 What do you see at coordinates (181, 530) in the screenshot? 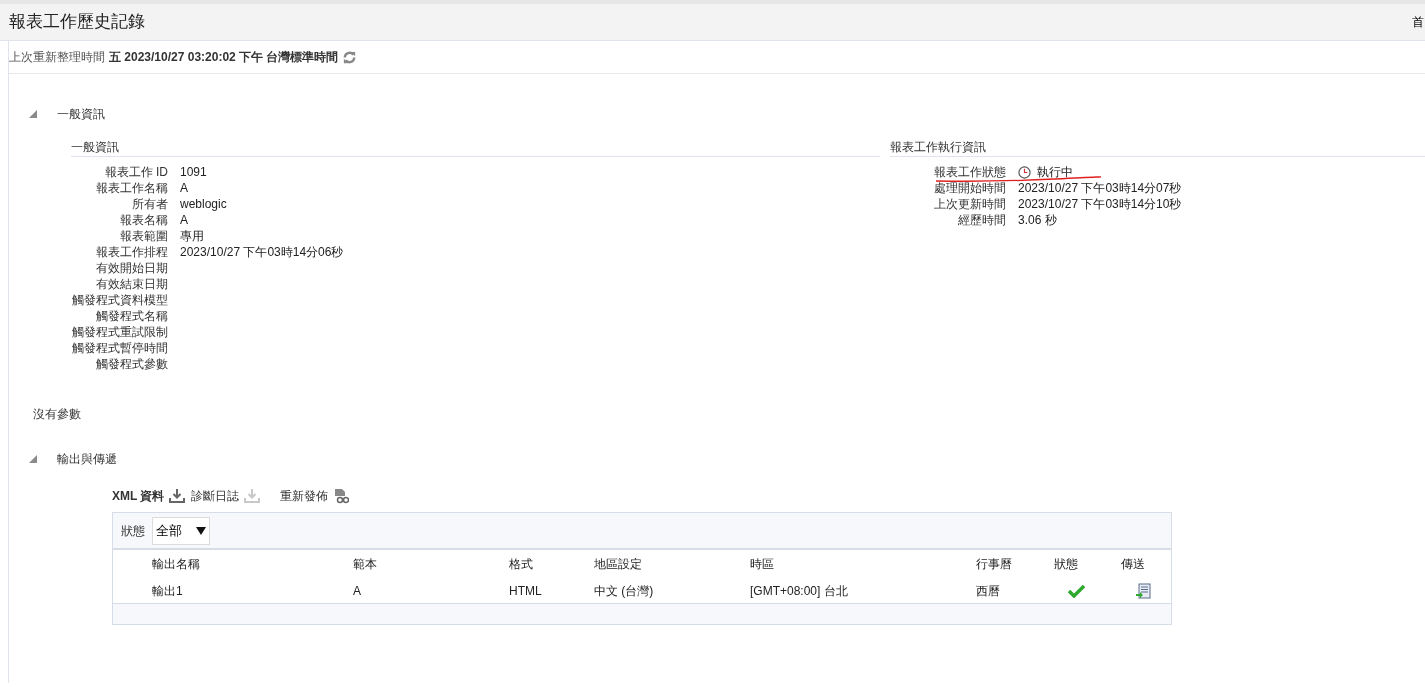
I see `status-filter-dropdown: 全部` at bounding box center [181, 530].